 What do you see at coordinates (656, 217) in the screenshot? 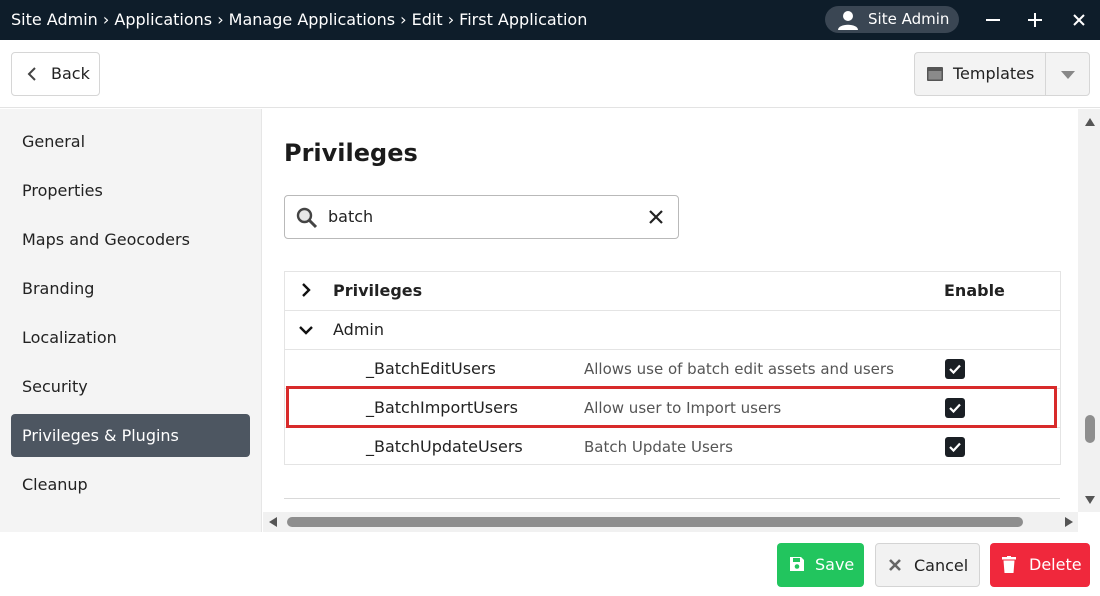
I see `clear-search-icon` at bounding box center [656, 217].